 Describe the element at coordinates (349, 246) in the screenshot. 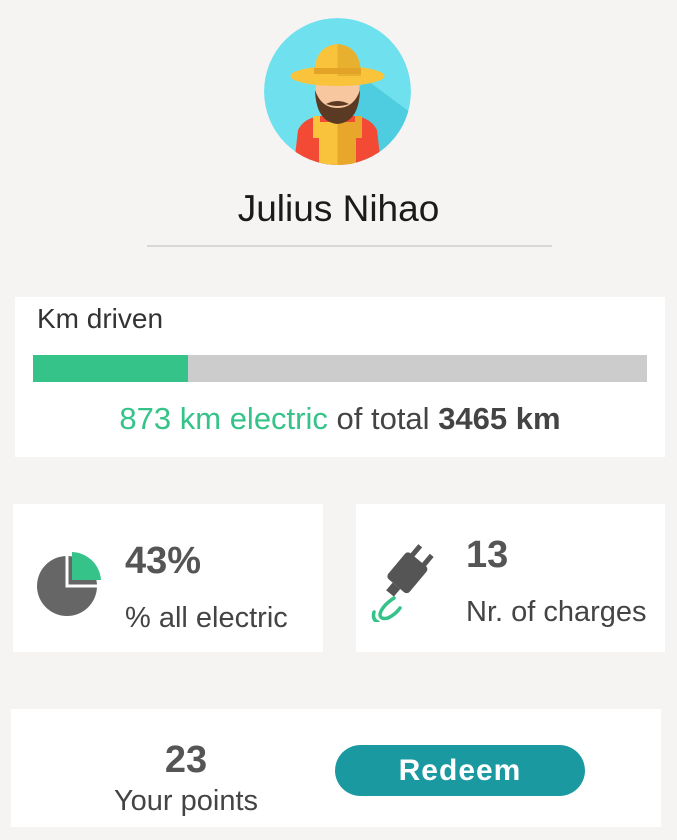

I see `divider` at that location.